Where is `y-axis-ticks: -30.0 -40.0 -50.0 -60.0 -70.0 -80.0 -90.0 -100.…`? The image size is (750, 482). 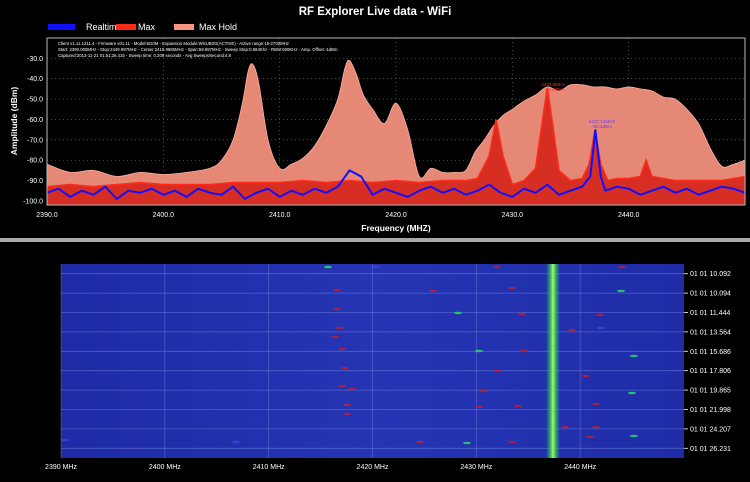
y-axis-ticks: -30.0 -40.0 -50.0 -60.0 -70.0 -80.0 -90.0 -100.… is located at coordinates (33, 131).